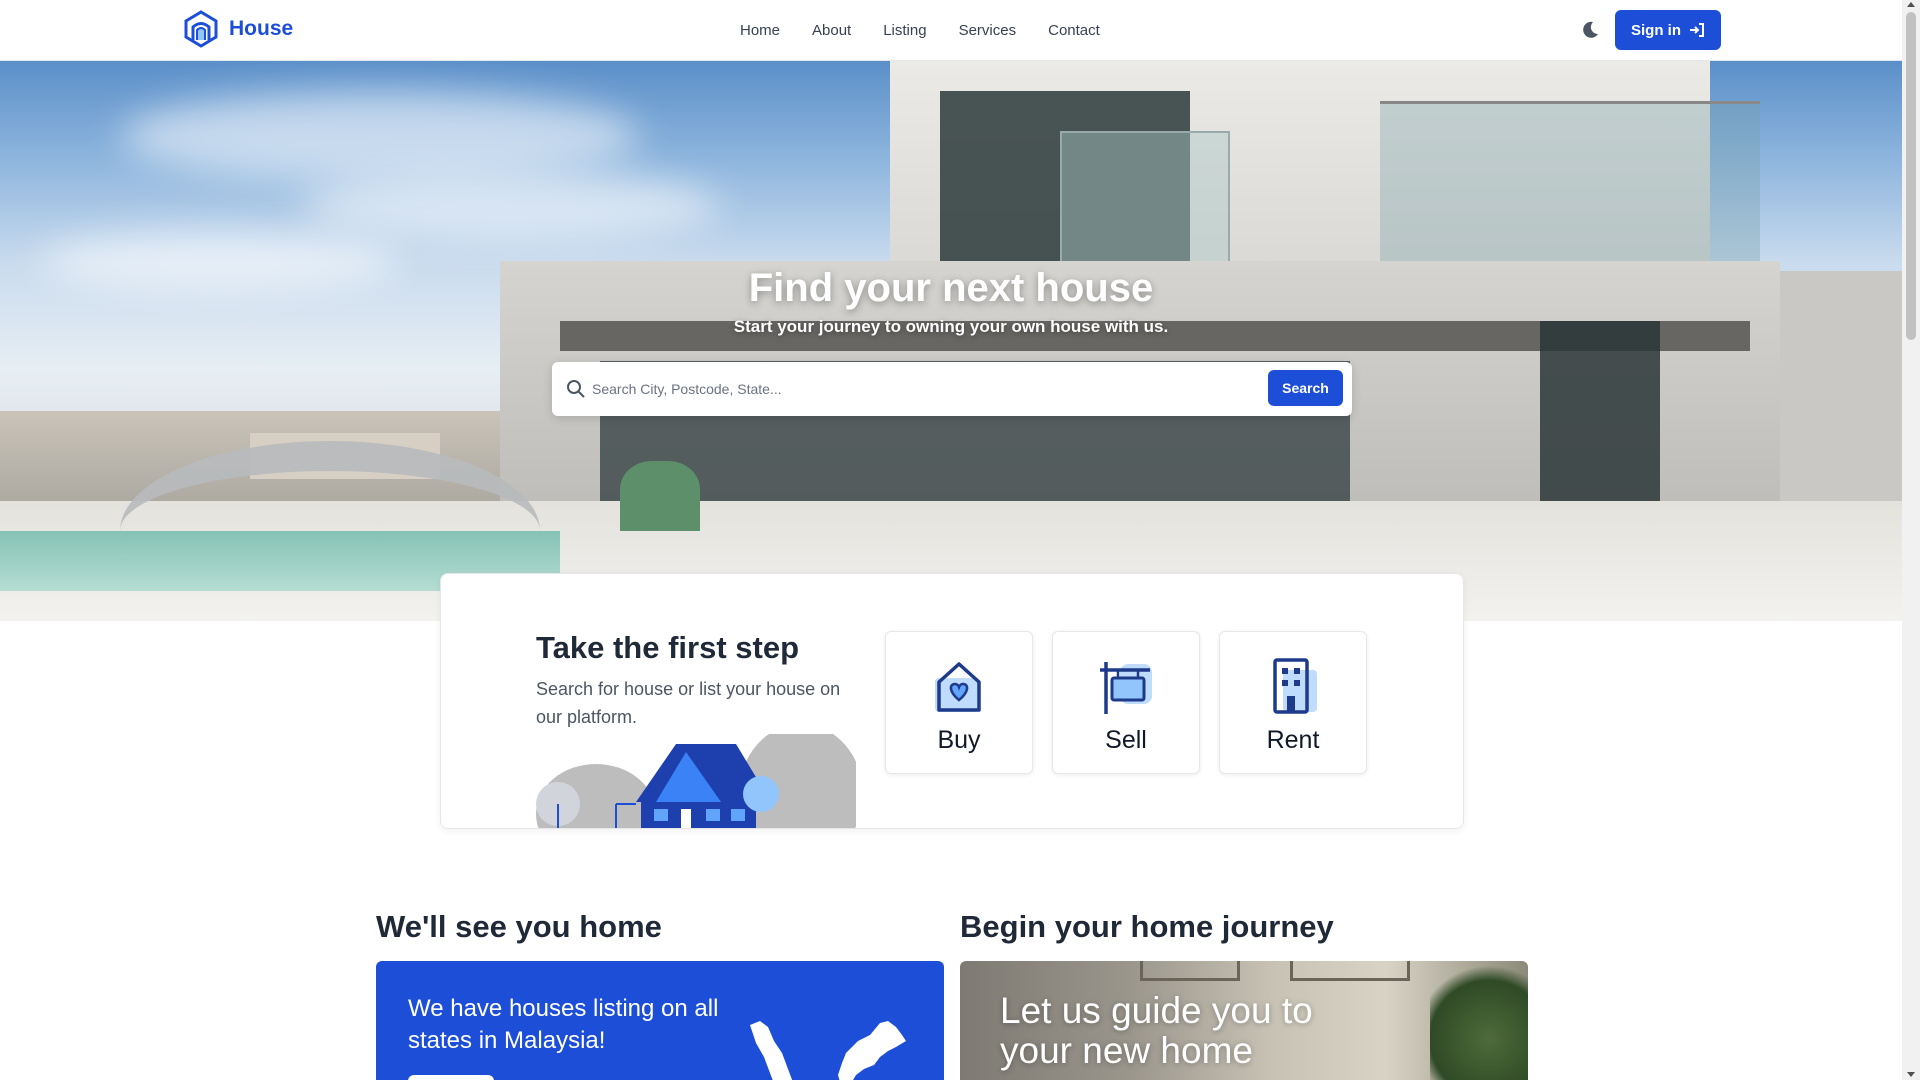  What do you see at coordinates (902, 389) in the screenshot?
I see `search-input` at bounding box center [902, 389].